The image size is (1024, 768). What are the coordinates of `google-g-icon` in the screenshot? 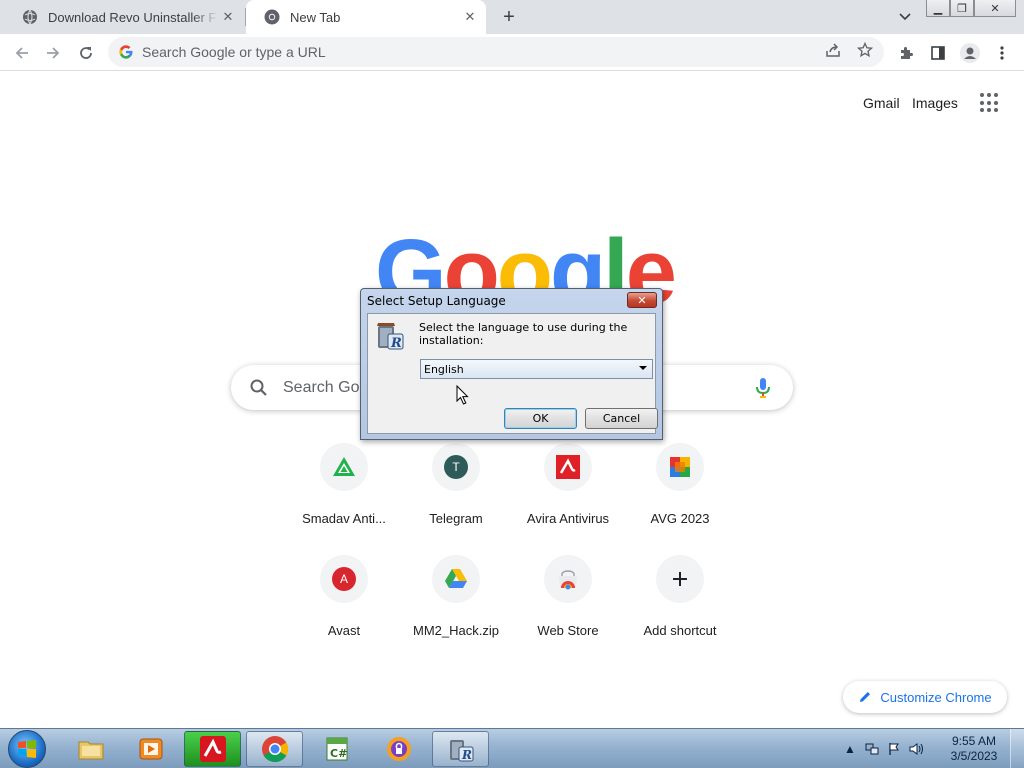 It's located at (126, 52).